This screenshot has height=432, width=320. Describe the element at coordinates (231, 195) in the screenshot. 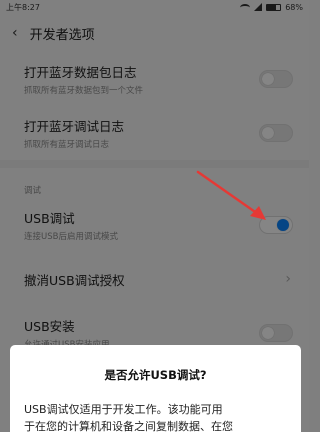

I see `pointer-arrow-icon` at that location.